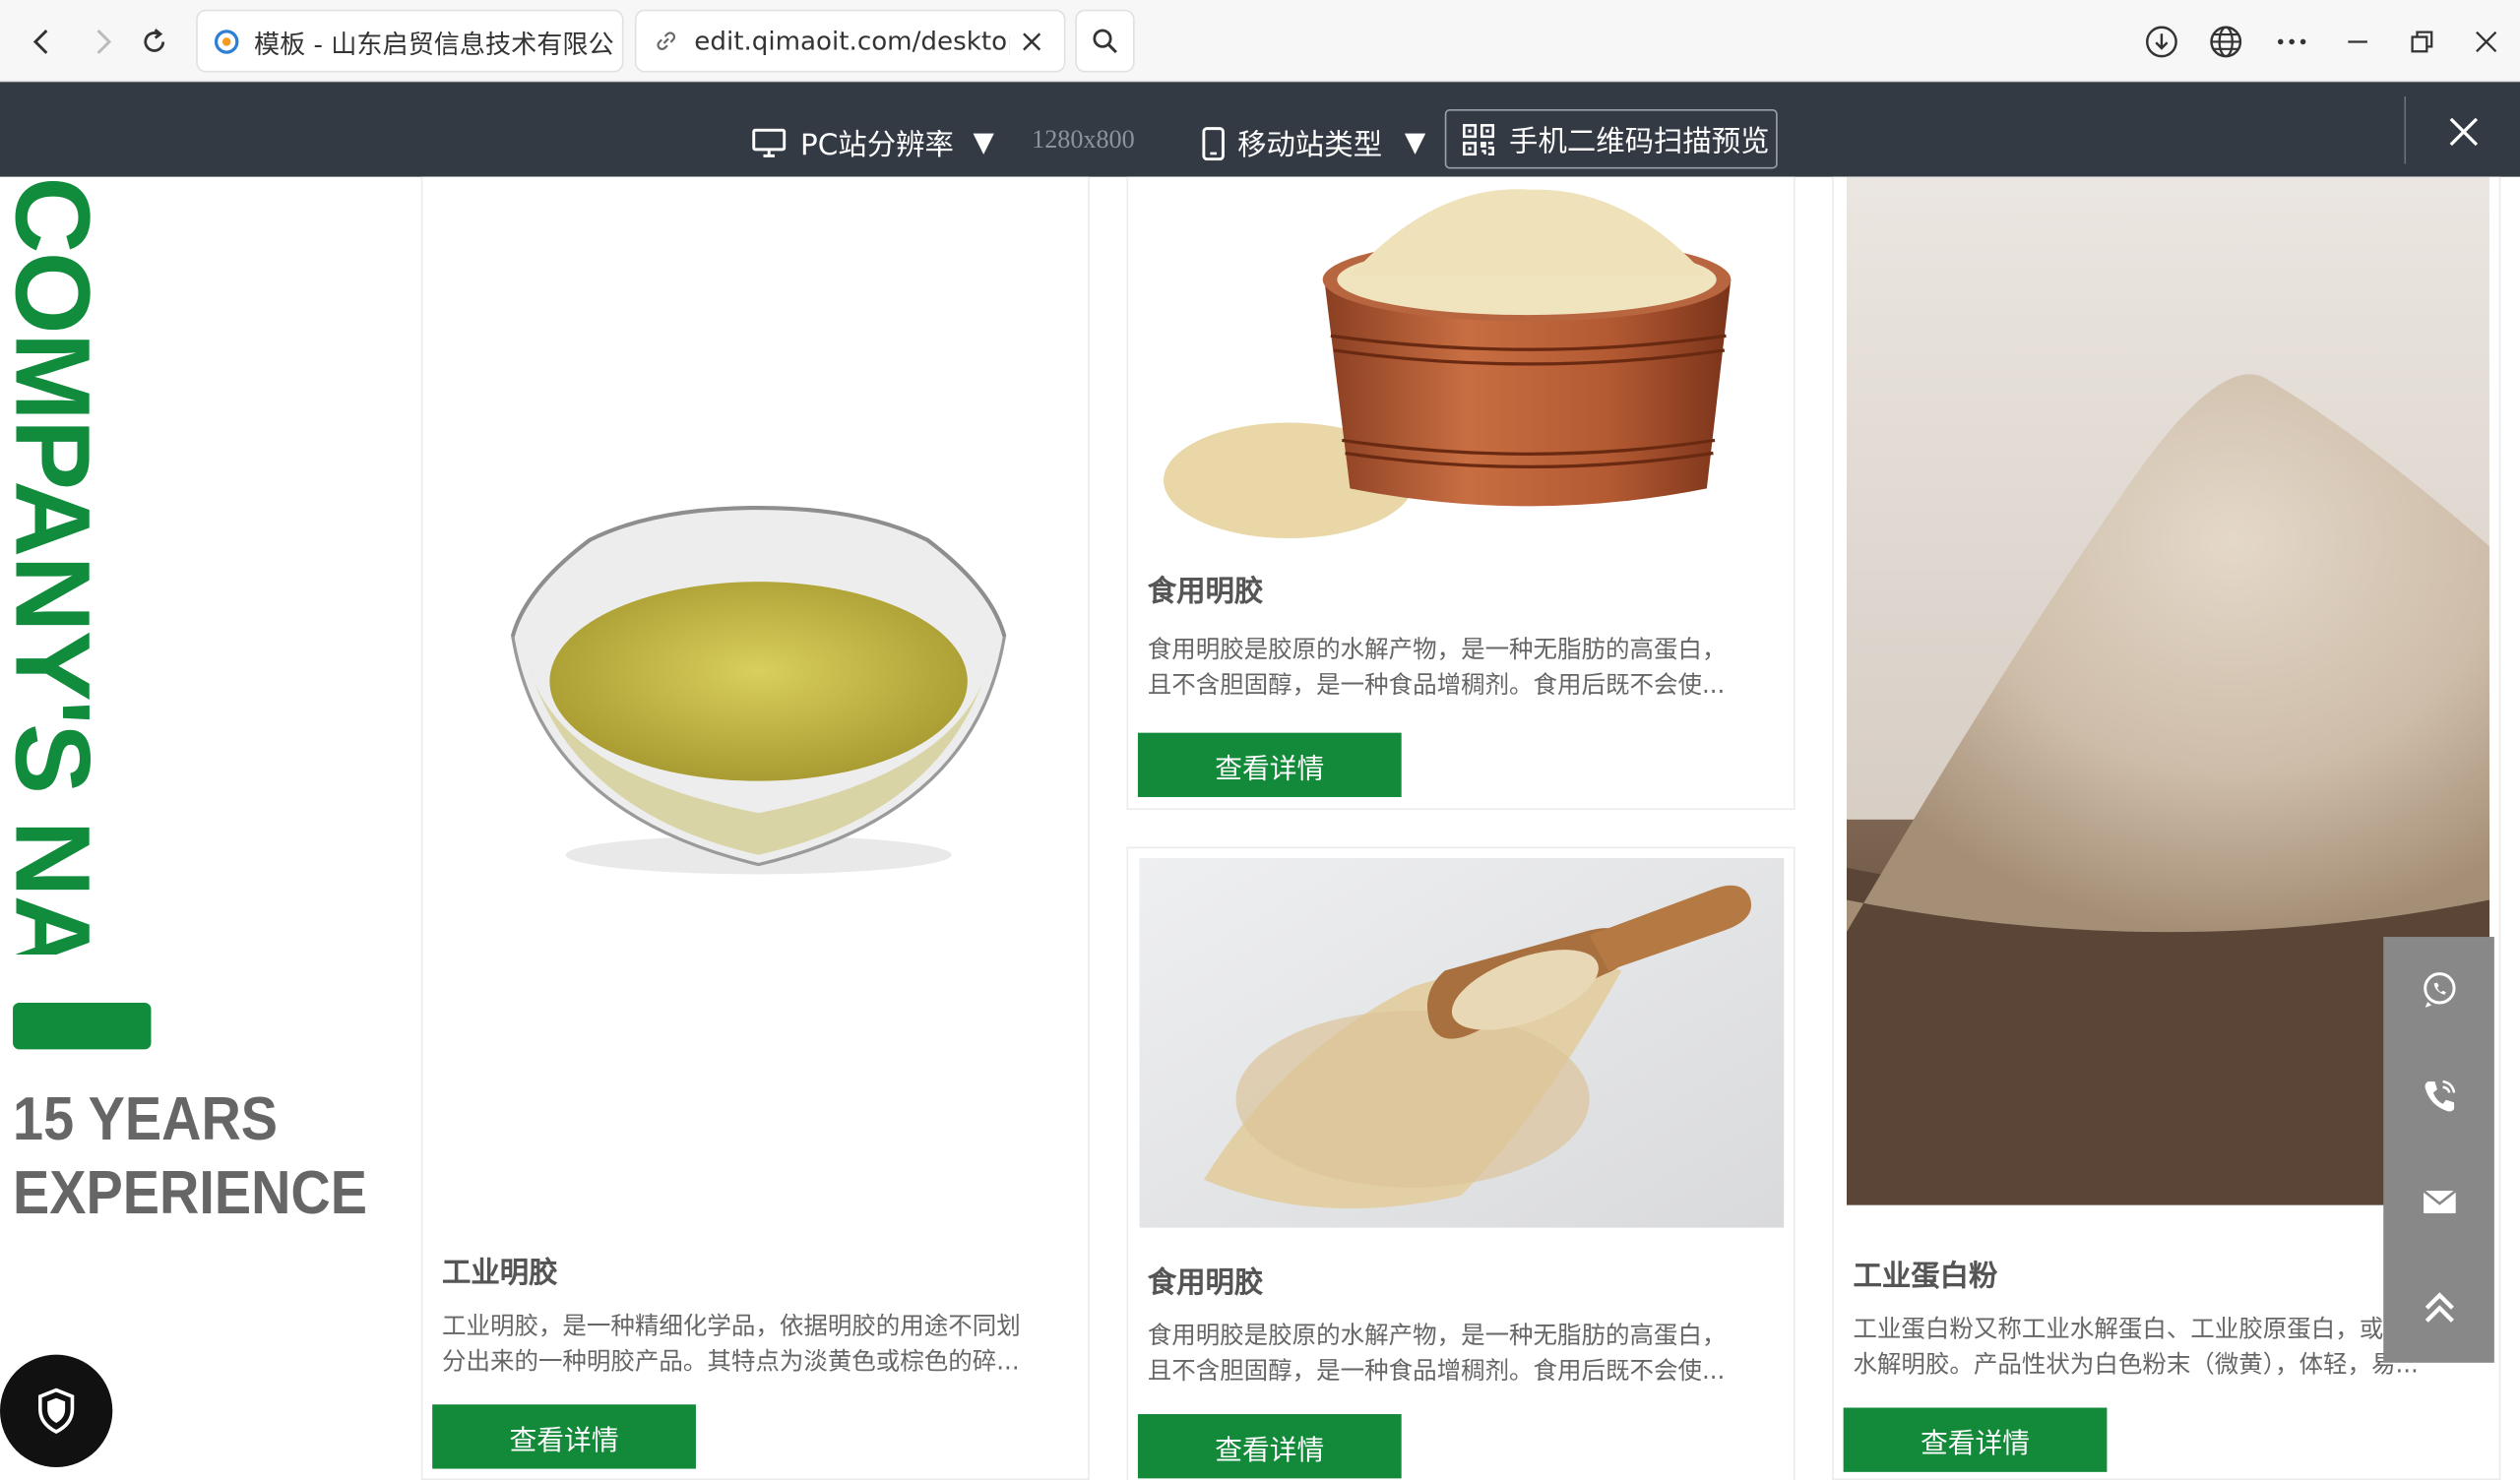 The width and height of the screenshot is (2520, 1480). I want to click on back-to-top-icon, so click(2439, 1307).